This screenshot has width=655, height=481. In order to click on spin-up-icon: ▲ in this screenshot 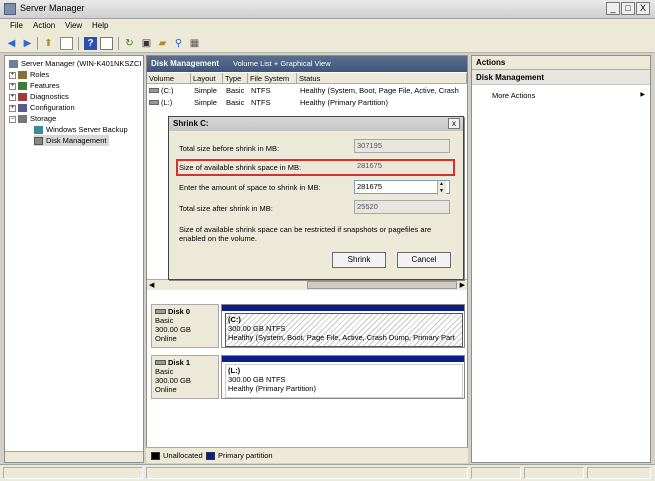, I will do `click(441, 184)`.